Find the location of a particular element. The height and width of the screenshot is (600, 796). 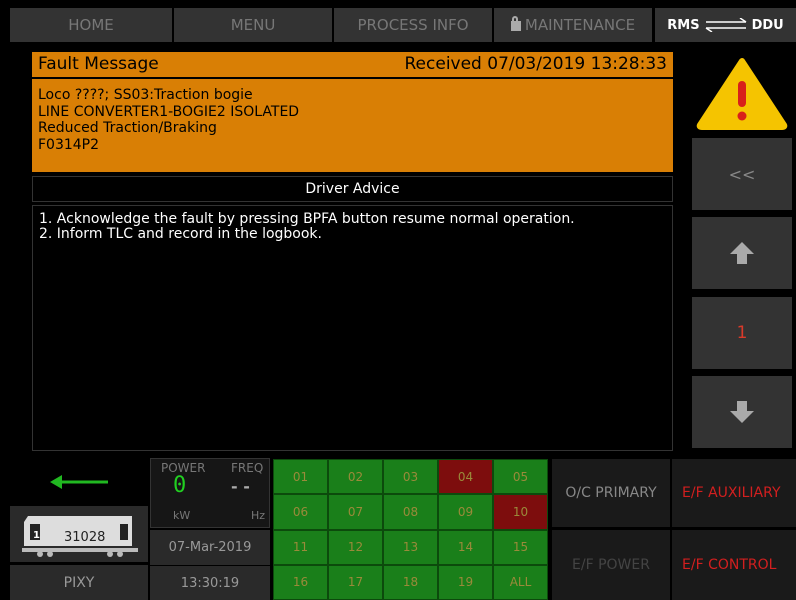

date-value: 07-Mar-2019 is located at coordinates (210, 547).